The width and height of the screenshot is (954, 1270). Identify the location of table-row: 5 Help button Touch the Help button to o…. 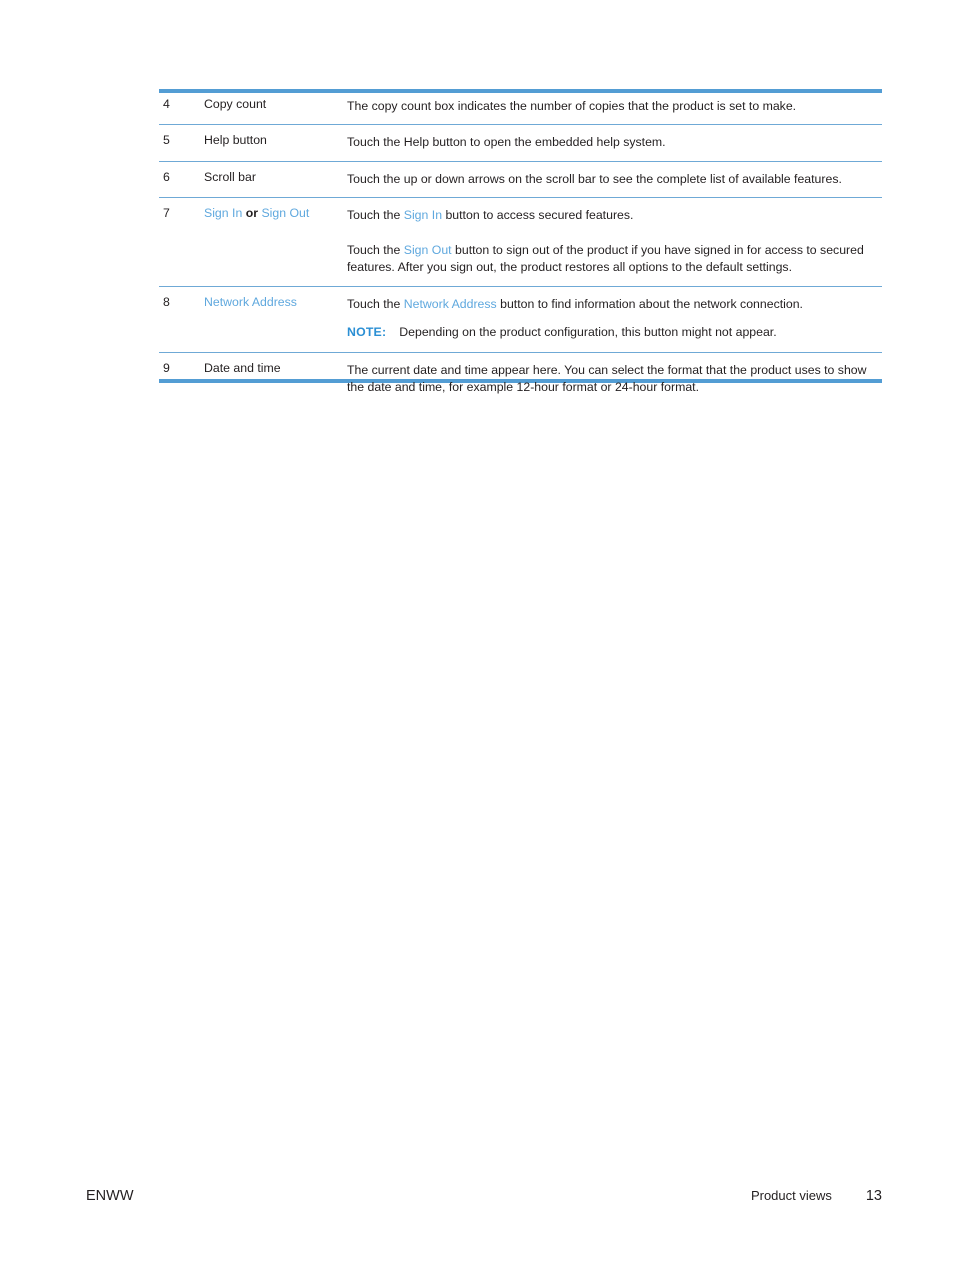
(520, 142).